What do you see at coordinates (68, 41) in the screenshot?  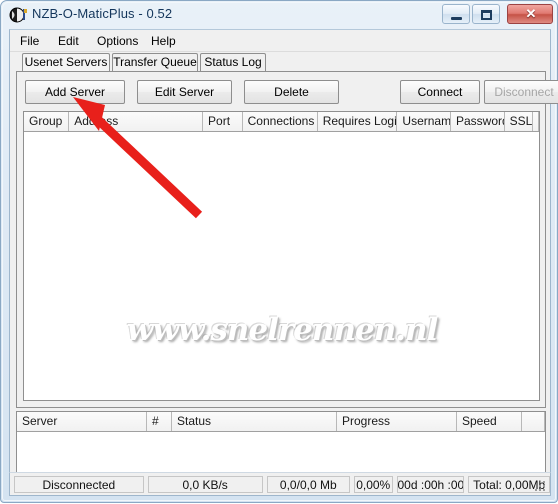 I see `menu-item-edit: Edit` at bounding box center [68, 41].